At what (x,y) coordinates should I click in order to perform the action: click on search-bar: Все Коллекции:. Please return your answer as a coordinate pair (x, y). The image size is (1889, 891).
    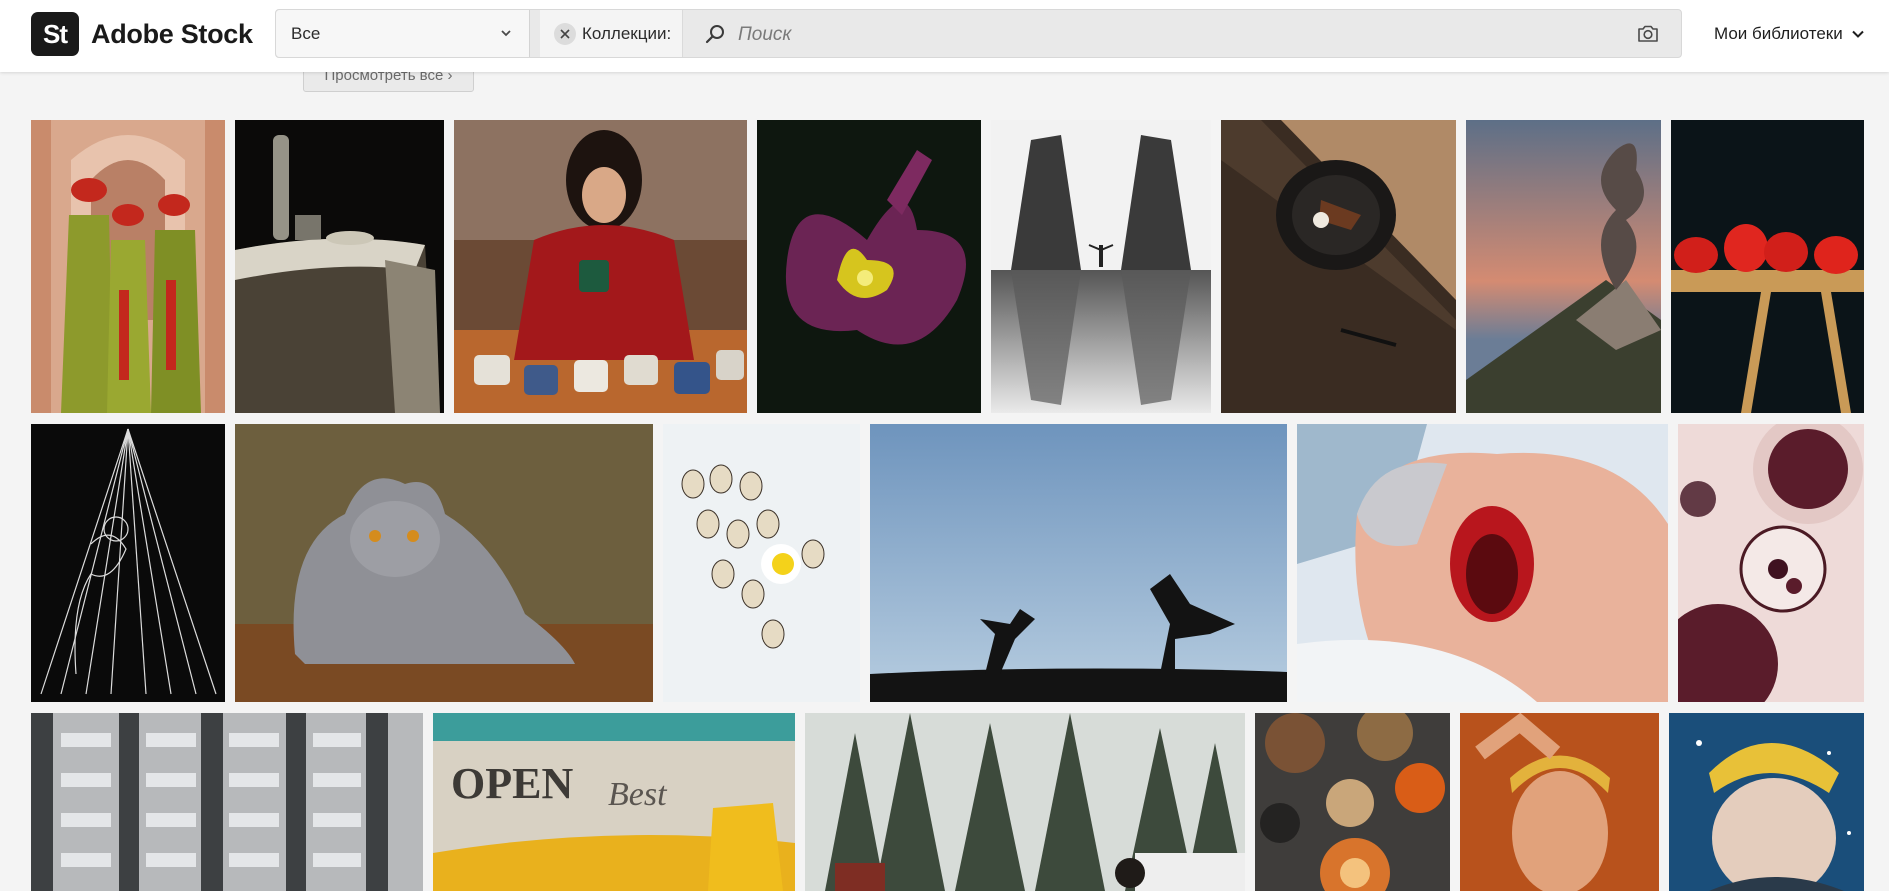
    Looking at the image, I should click on (978, 33).